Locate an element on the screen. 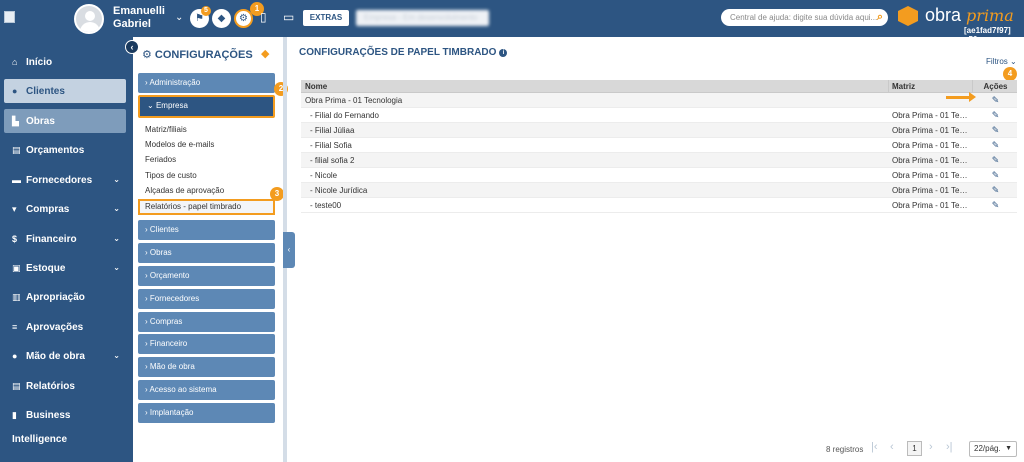 This screenshot has height=462, width=1024. report-icon: ▤ is located at coordinates (16, 386).